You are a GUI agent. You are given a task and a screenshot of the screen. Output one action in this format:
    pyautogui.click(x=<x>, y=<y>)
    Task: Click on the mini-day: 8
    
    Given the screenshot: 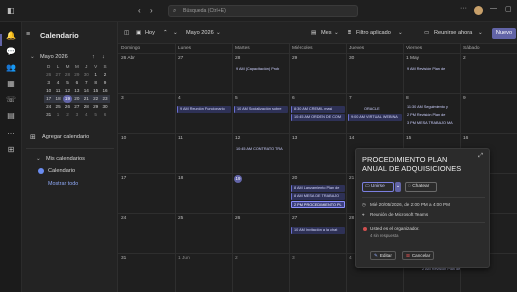 What is the action you would take?
    pyautogui.click(x=95, y=83)
    